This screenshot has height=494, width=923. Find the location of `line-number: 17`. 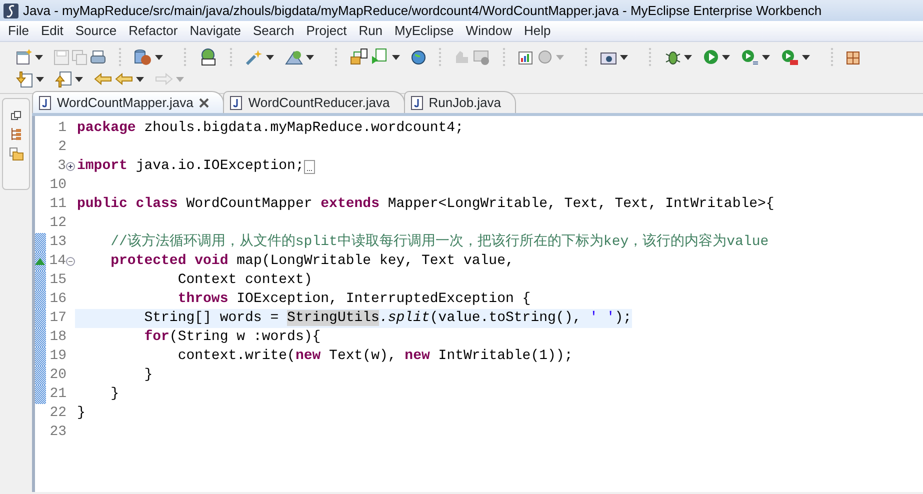

line-number: 17 is located at coordinates (57, 318).